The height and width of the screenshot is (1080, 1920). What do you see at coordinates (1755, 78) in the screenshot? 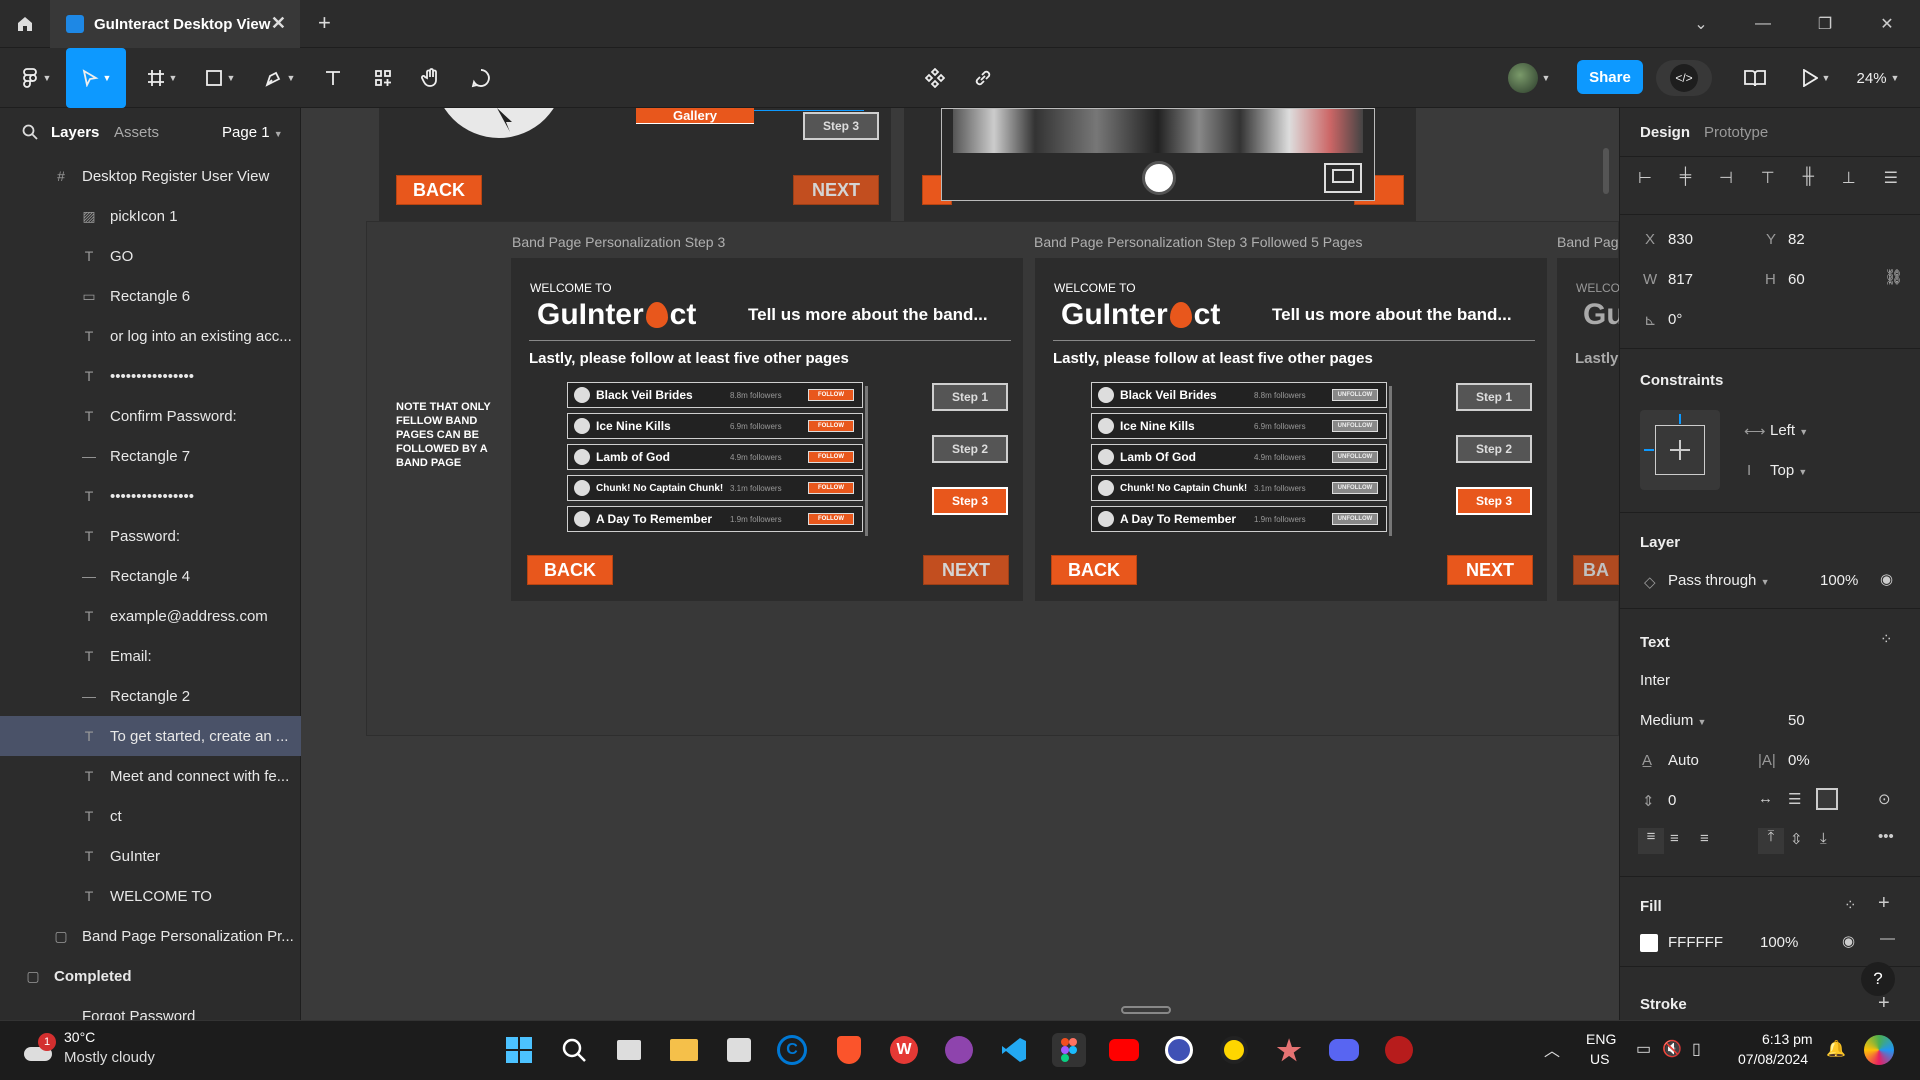
I see `library-button` at bounding box center [1755, 78].